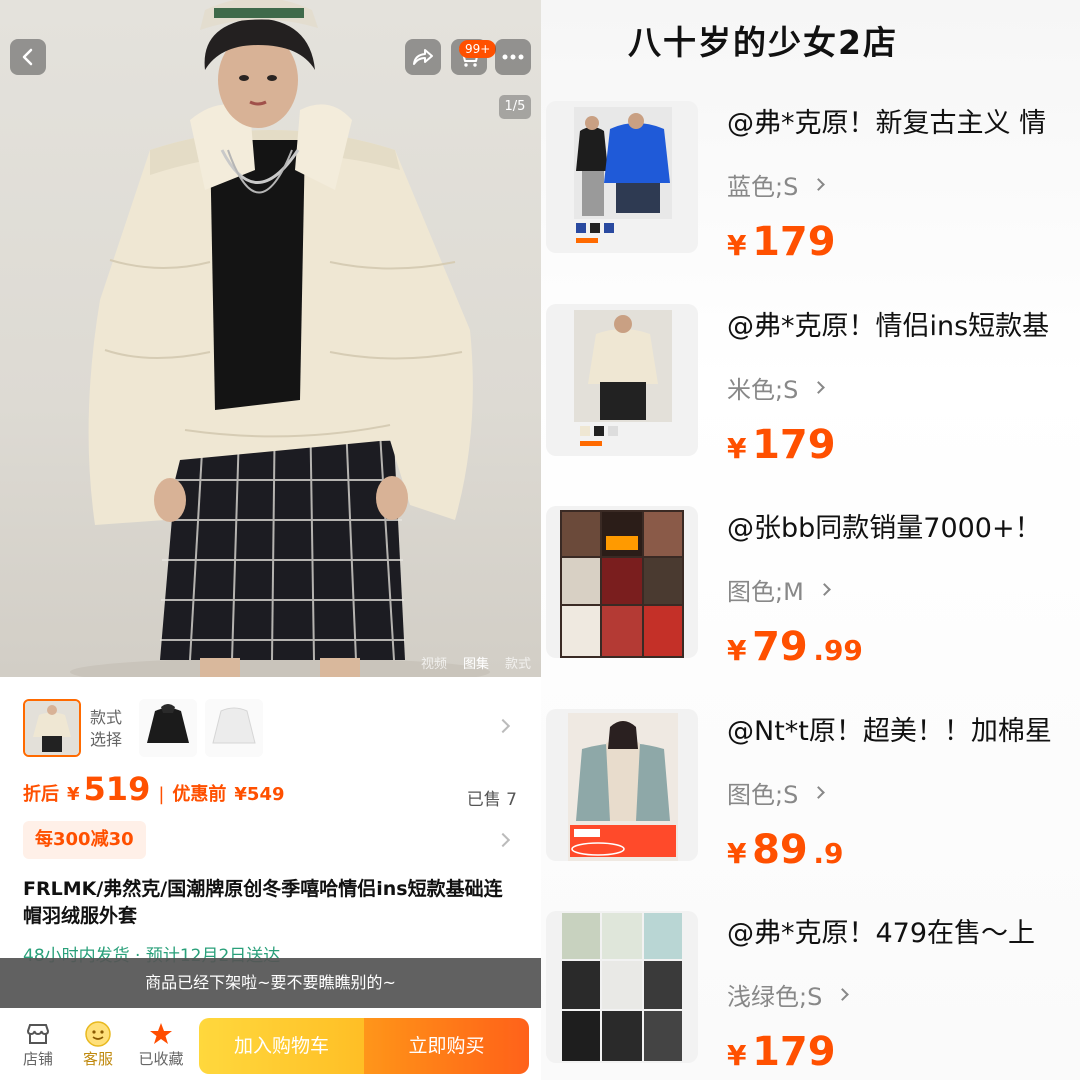  I want to click on after-discount-label: 折后, so click(41, 794).